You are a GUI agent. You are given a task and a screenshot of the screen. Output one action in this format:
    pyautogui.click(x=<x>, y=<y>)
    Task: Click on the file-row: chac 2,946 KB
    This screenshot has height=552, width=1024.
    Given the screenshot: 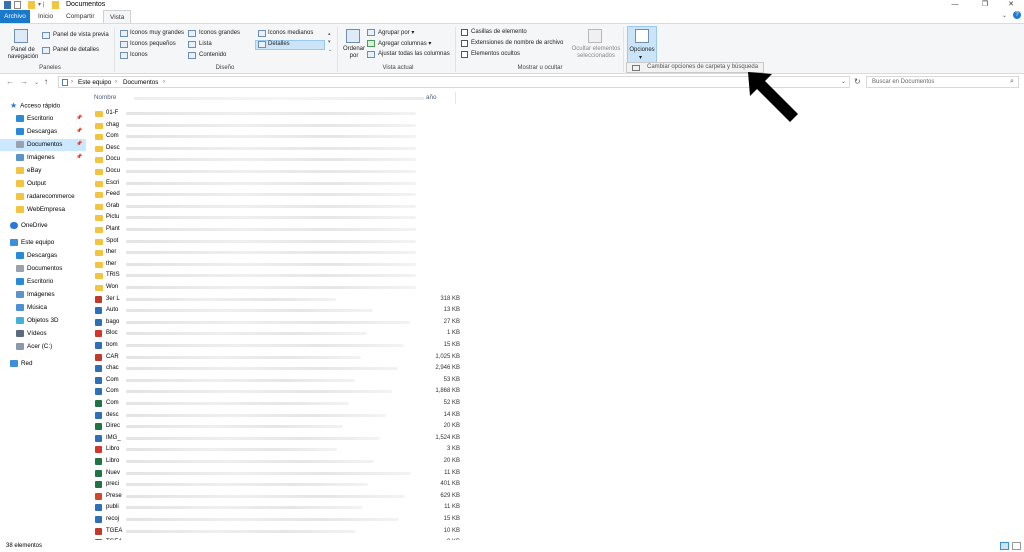 What is the action you would take?
    pyautogui.click(x=276, y=368)
    